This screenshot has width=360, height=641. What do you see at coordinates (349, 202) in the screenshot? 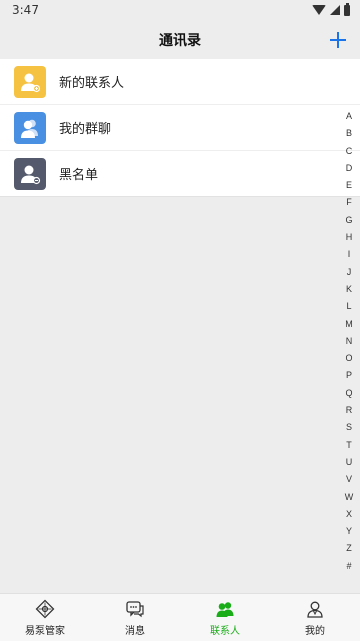
I see `index-letter: F` at bounding box center [349, 202].